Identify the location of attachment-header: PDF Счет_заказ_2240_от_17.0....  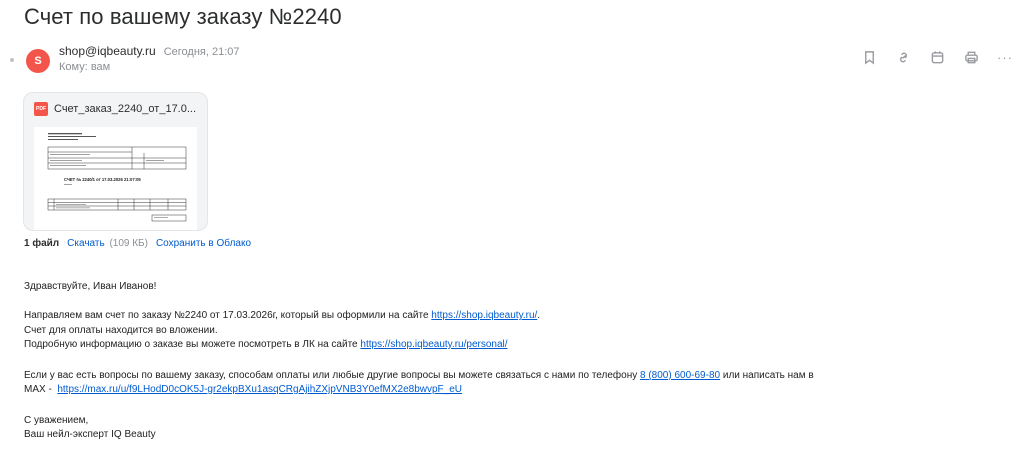
(117, 109).